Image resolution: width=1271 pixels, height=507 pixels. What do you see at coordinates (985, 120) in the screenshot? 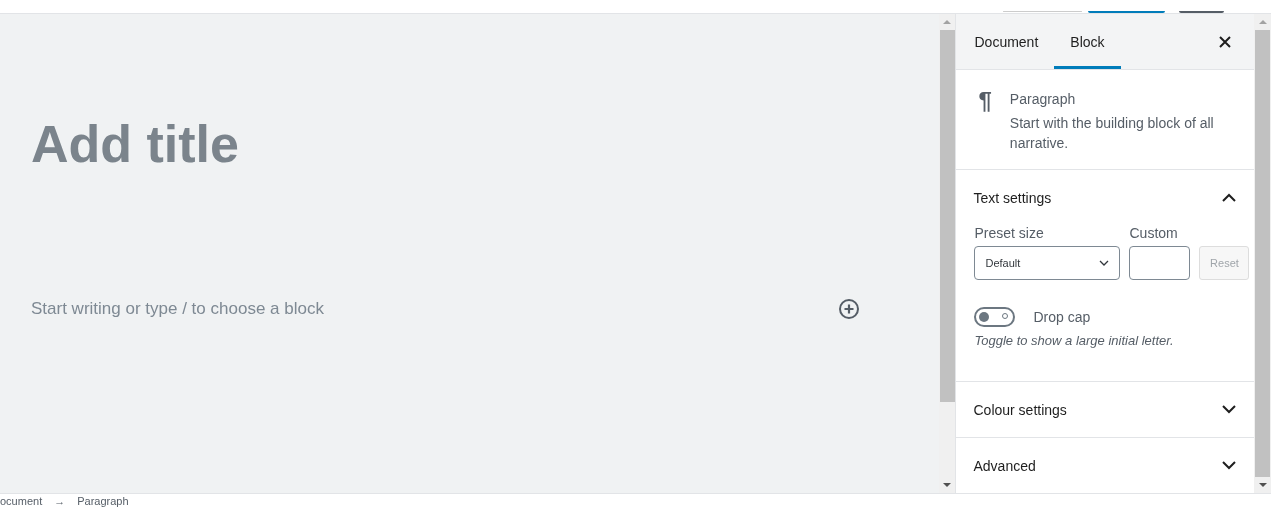
I see `paragraph-icon: ¶` at bounding box center [985, 120].